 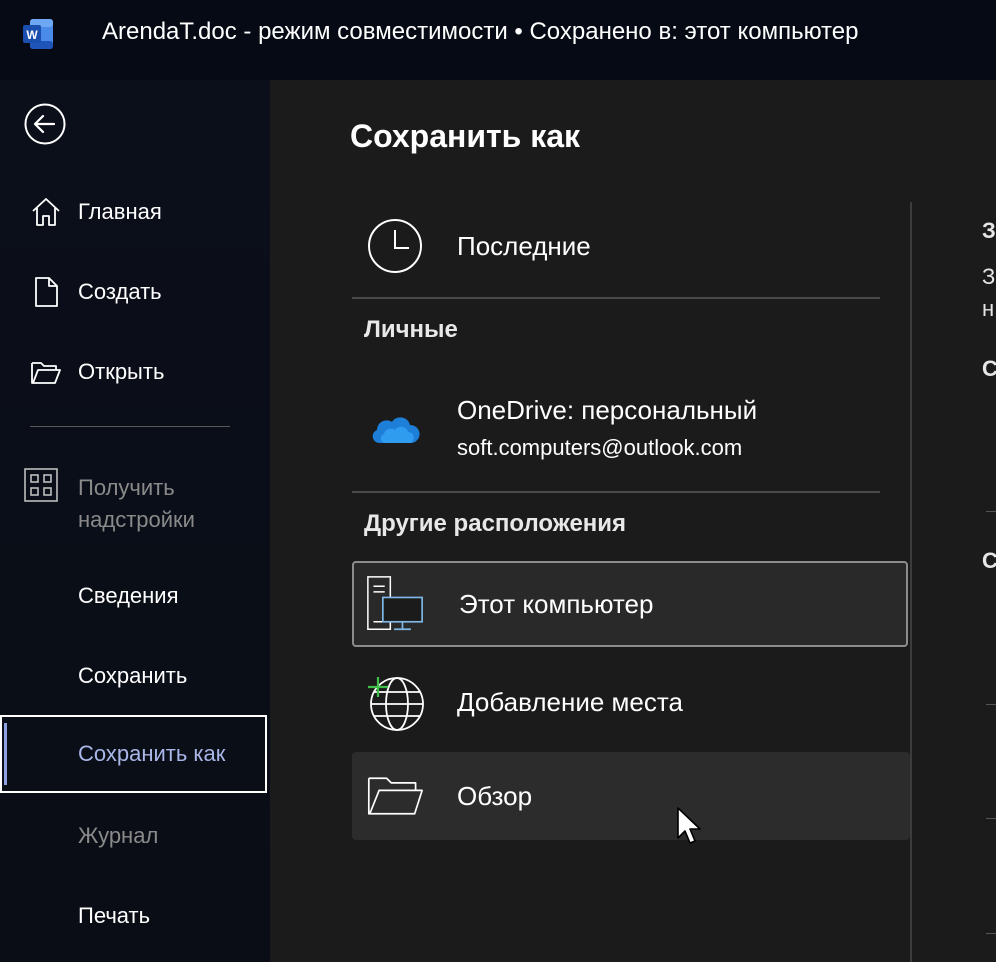 I want to click on sidebar-item-print: Печать, so click(x=135, y=916).